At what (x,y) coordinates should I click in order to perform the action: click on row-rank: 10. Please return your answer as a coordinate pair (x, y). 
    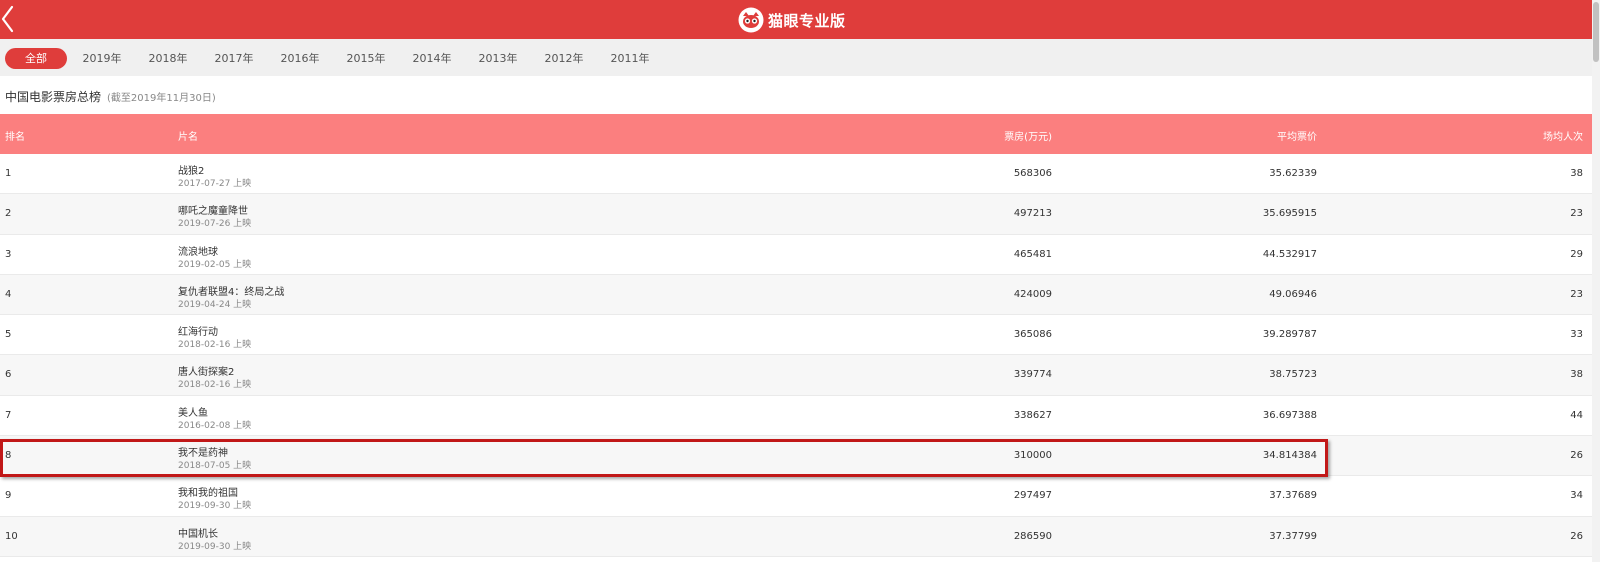
    Looking at the image, I should click on (11, 536).